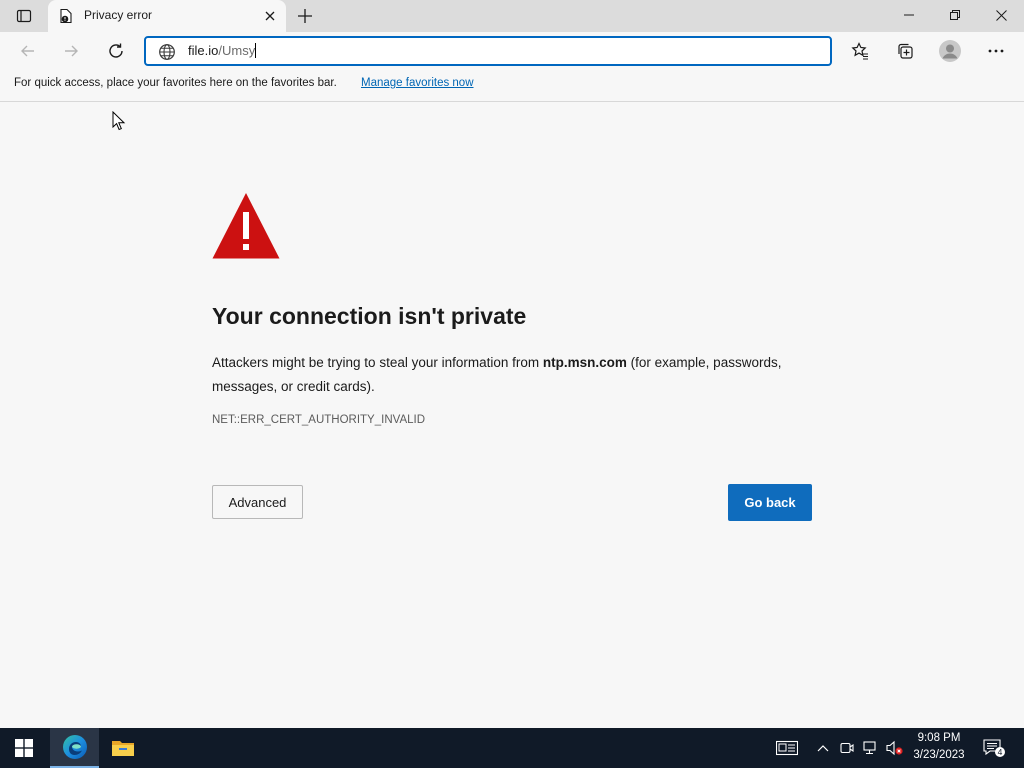  Describe the element at coordinates (119, 120) in the screenshot. I see `mouse-cursor-icon` at that location.